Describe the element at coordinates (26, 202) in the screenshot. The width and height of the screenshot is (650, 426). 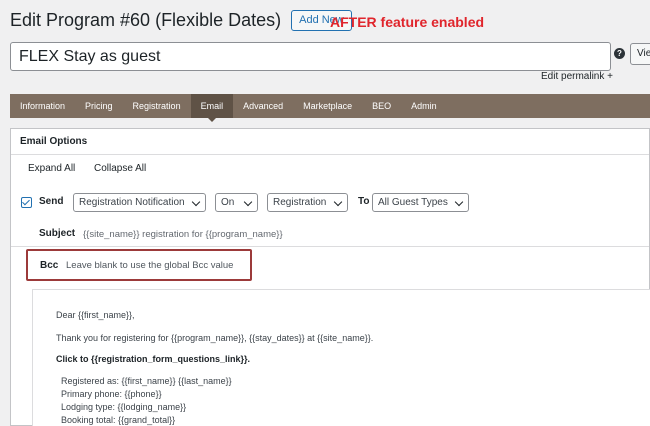
I see `send-checkbox` at that location.